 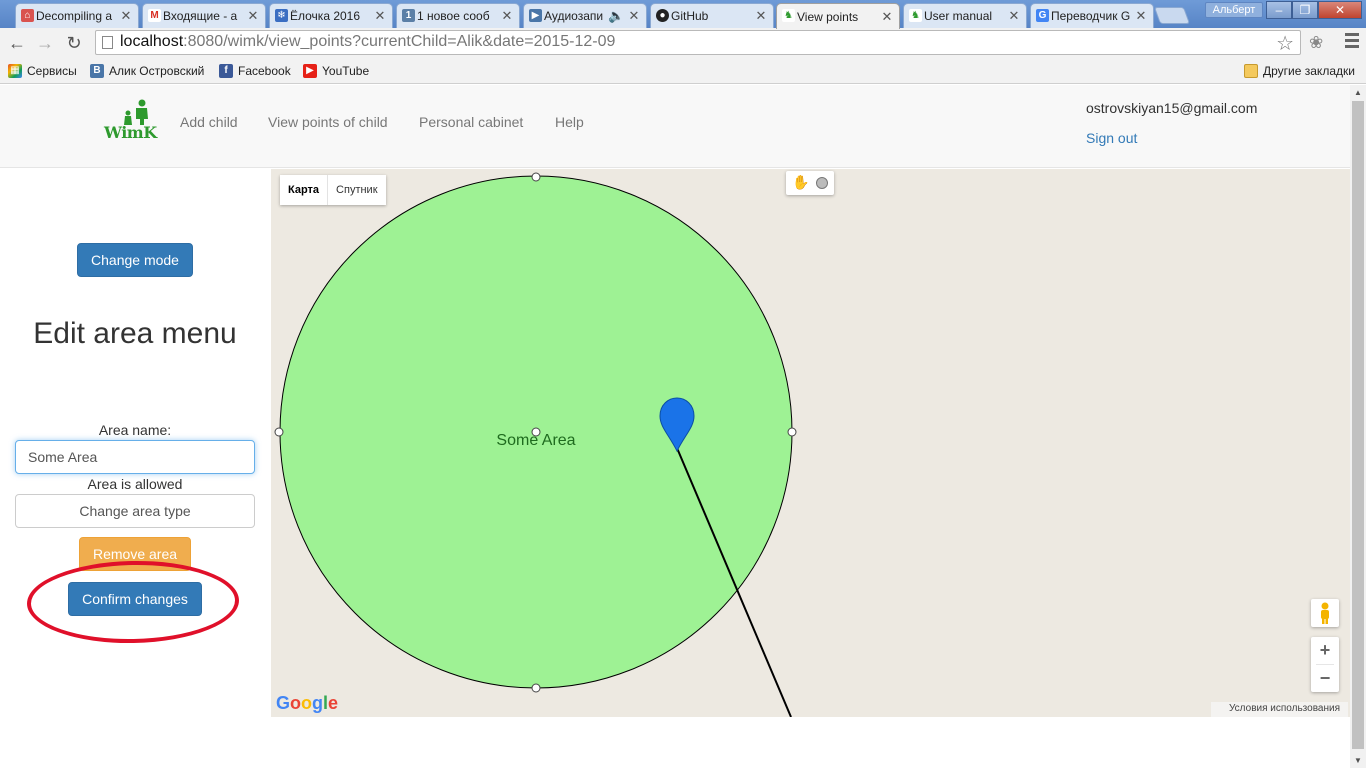 I want to click on tab-title: Входящие - a, so click(x=200, y=16).